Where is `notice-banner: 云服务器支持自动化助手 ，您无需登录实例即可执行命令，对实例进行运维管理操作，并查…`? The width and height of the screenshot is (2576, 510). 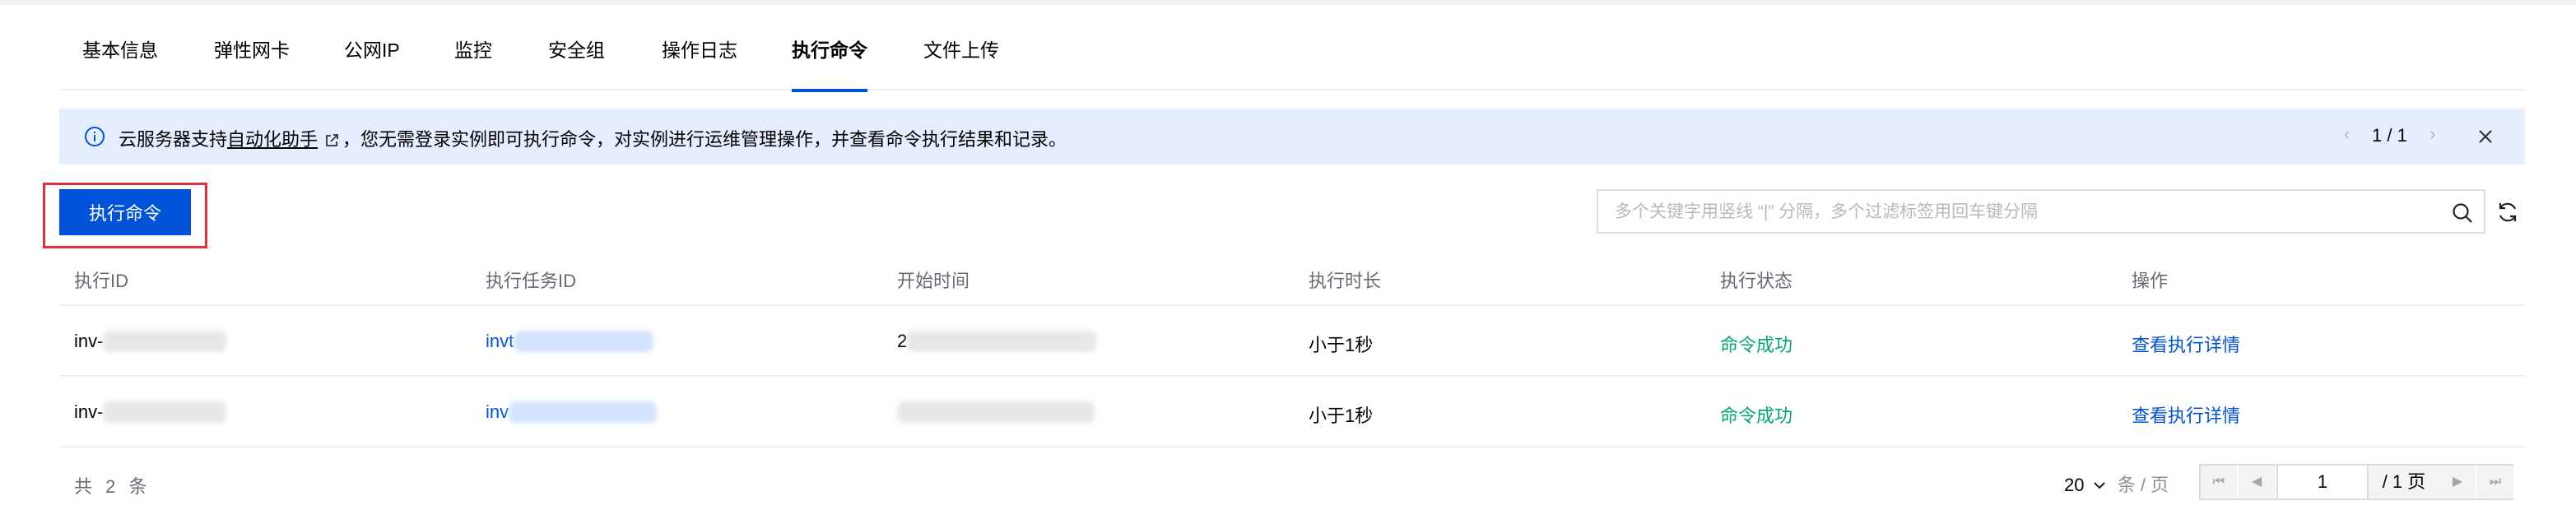
notice-banner: 云服务器支持自动化助手 ，您无需登录实例即可执行命令，对实例进行运维管理操作，并查… is located at coordinates (1292, 137).